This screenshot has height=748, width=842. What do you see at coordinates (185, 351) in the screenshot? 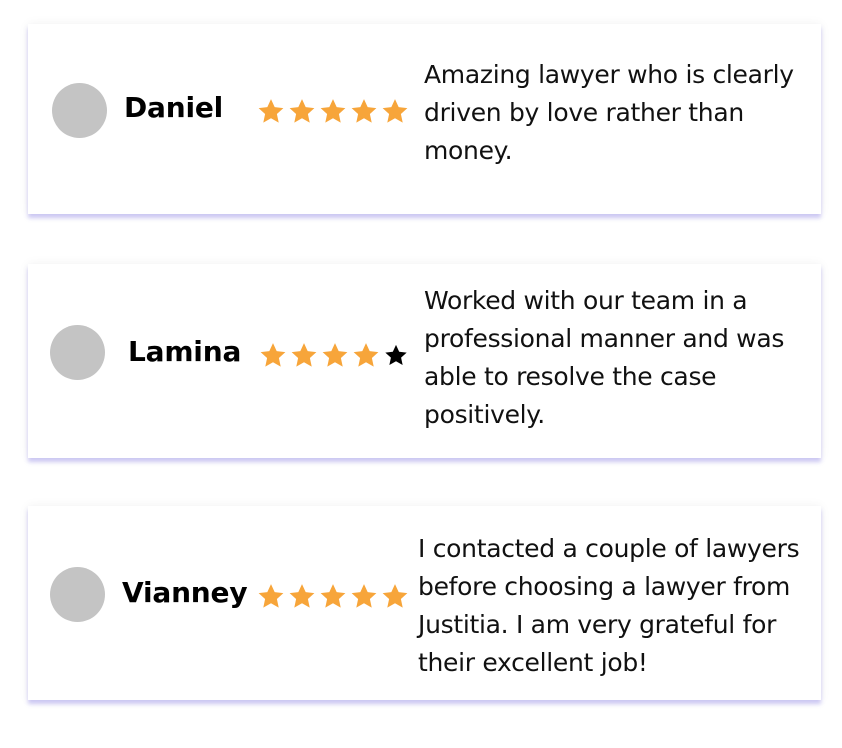
I see `reviewer-name: Lamina` at bounding box center [185, 351].